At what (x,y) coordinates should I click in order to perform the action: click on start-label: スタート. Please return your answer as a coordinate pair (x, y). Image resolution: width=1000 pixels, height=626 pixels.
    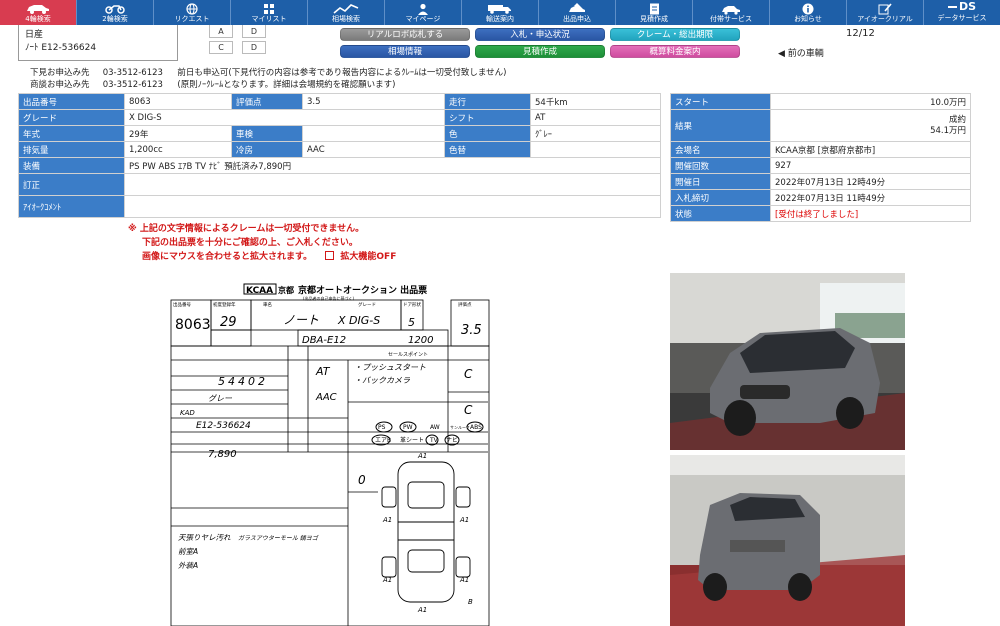
    Looking at the image, I should click on (720, 101).